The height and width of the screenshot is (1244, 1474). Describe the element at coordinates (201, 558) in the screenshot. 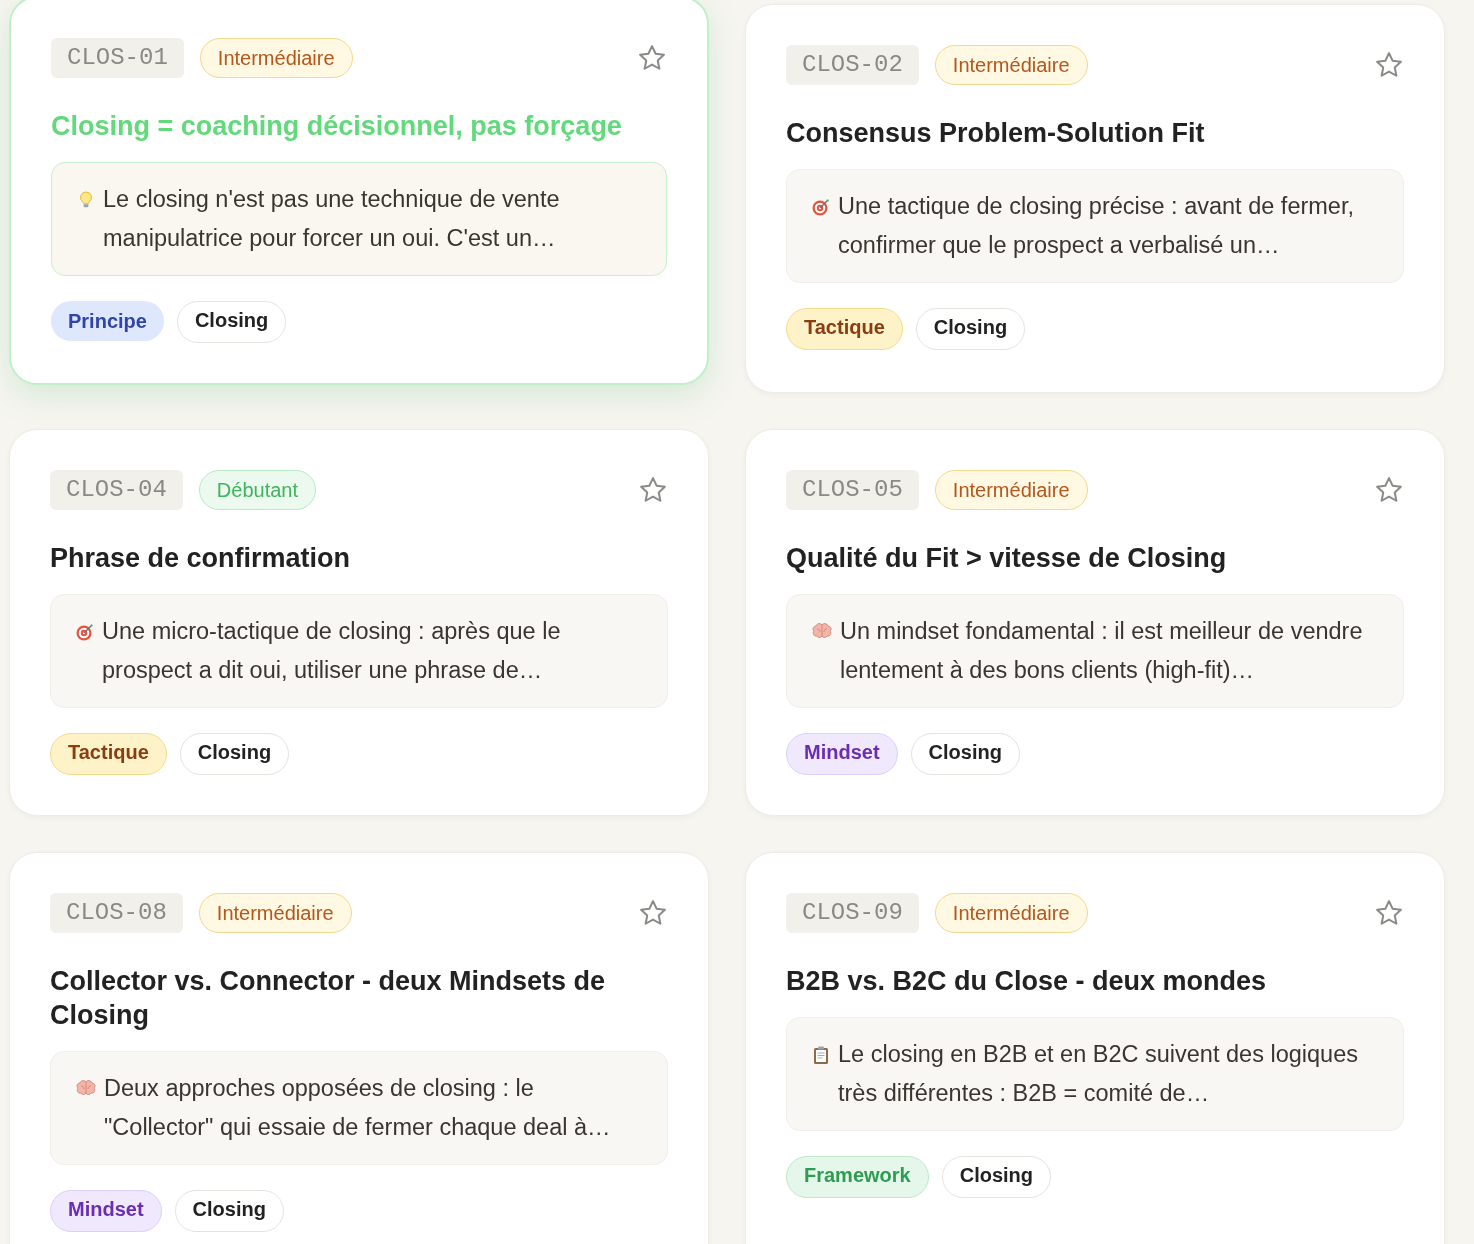

I see `card-title: Phrase de confirmation` at that location.